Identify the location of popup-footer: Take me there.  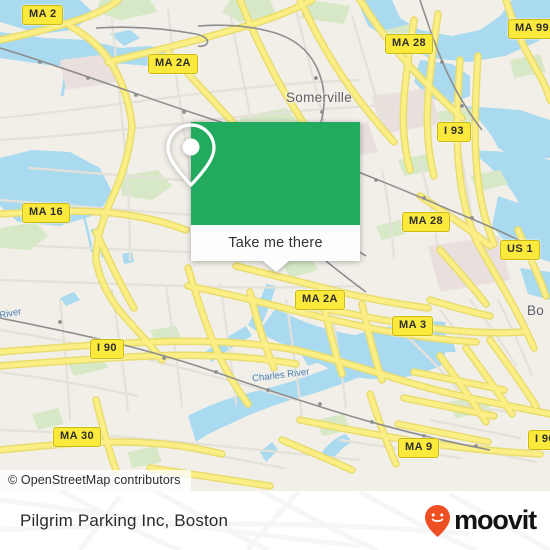
(275, 243).